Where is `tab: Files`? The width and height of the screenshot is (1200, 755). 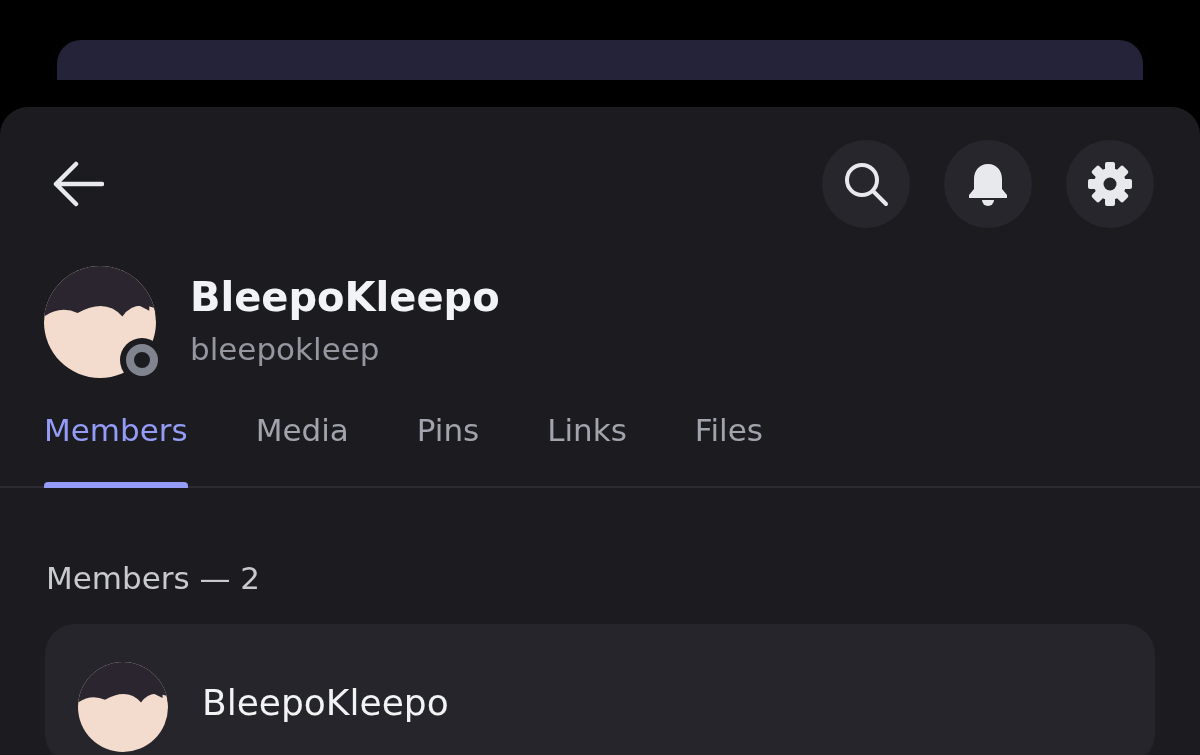 tab: Files is located at coordinates (728, 449).